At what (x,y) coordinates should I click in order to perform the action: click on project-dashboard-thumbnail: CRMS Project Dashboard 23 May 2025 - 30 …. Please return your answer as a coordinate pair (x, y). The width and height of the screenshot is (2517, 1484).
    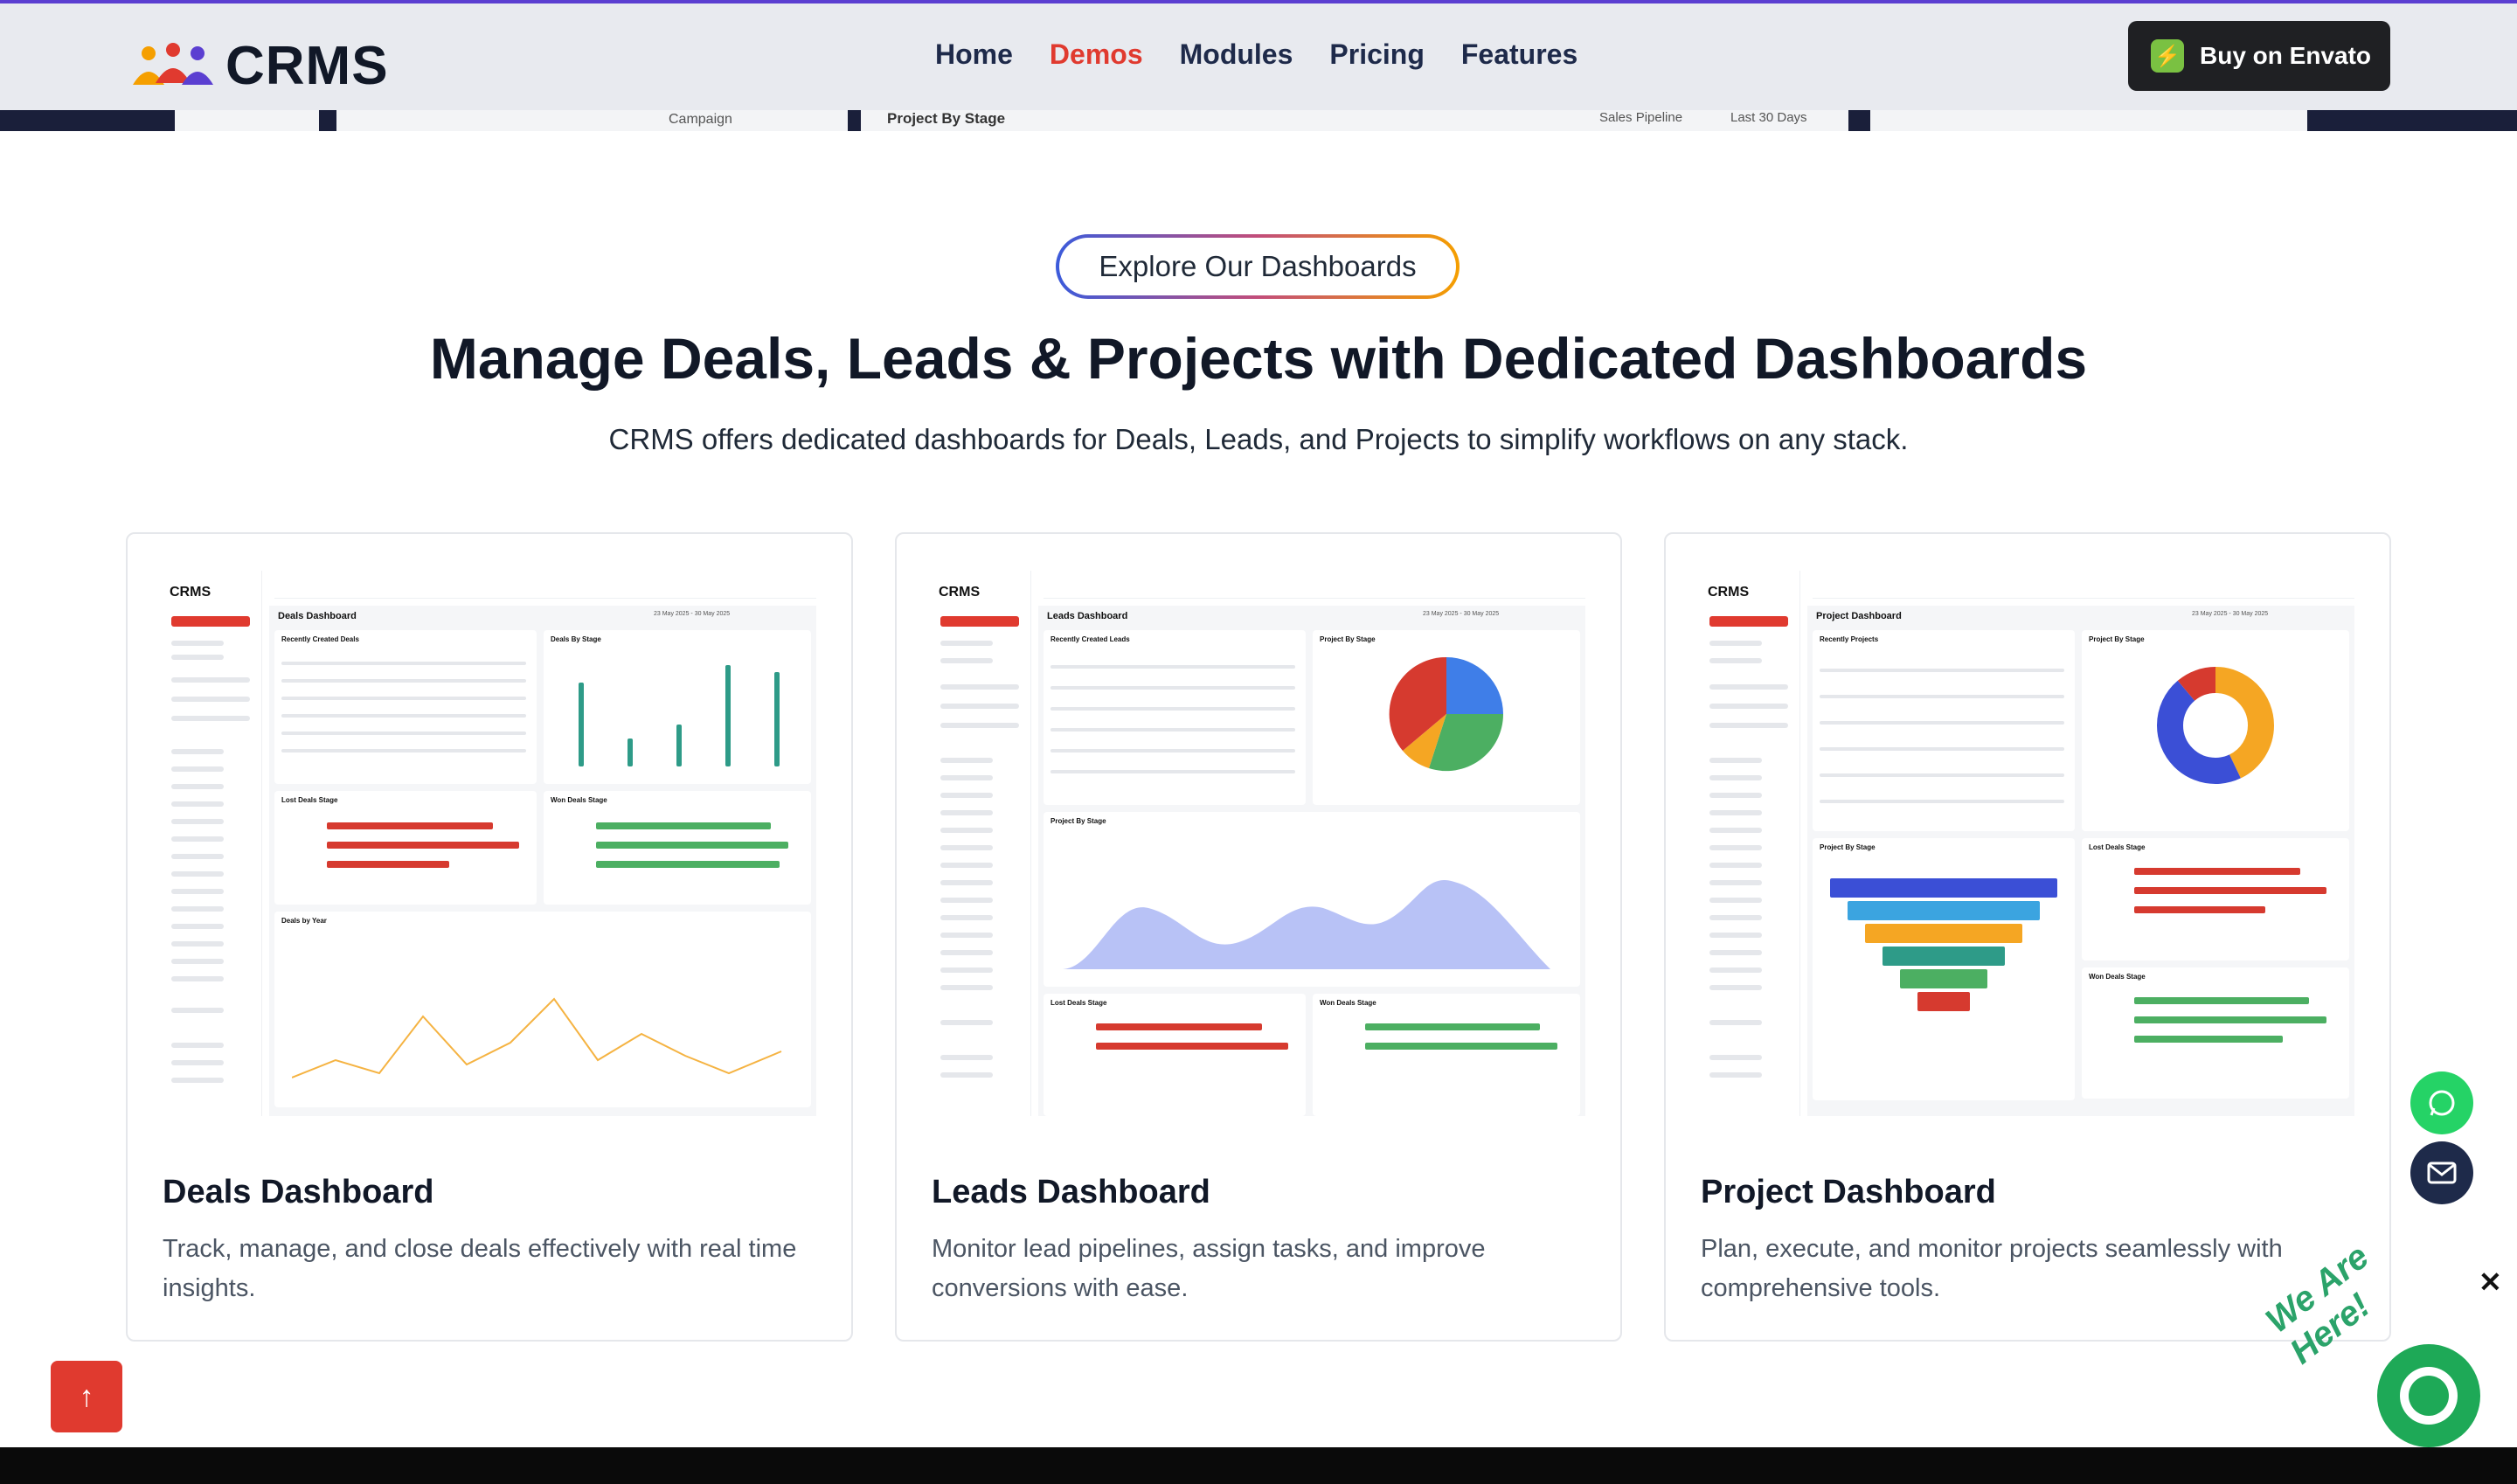
    Looking at the image, I should click on (2029, 843).